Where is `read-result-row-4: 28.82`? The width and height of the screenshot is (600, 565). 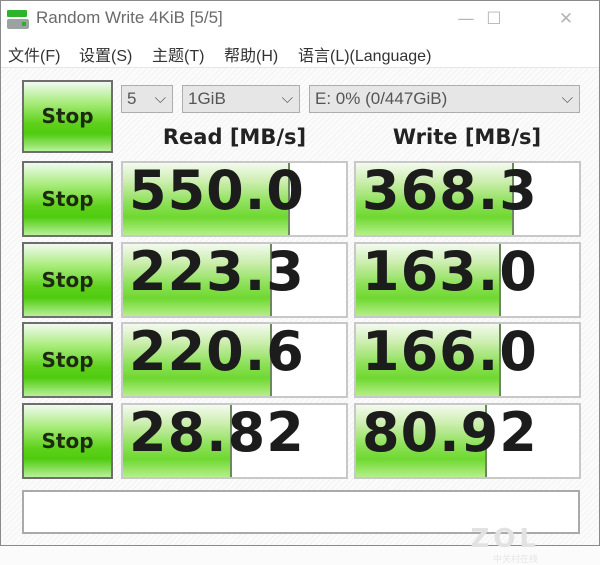
read-result-row-4: 28.82 is located at coordinates (234, 441).